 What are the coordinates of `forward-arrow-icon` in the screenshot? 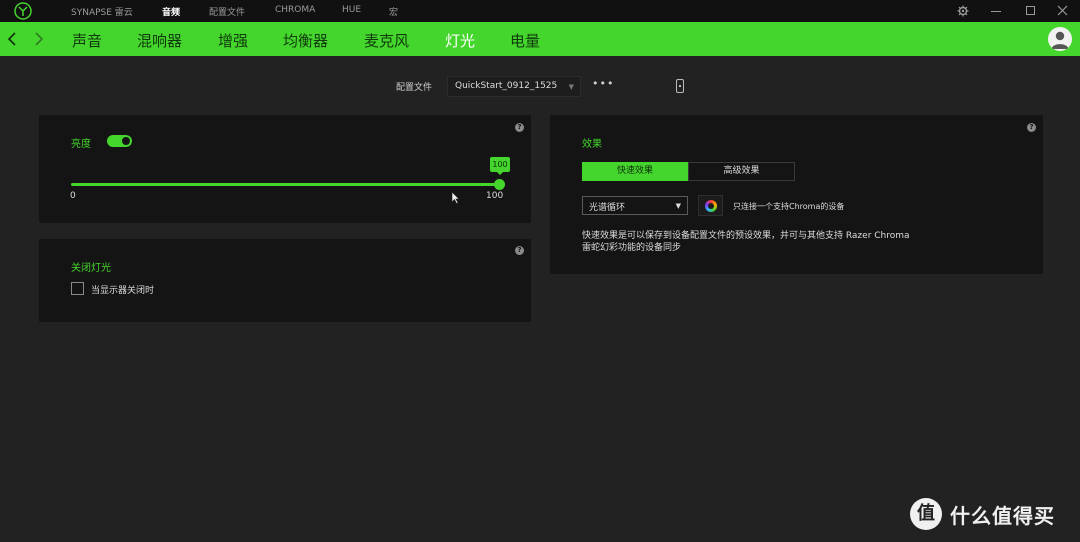 It's located at (39, 39).